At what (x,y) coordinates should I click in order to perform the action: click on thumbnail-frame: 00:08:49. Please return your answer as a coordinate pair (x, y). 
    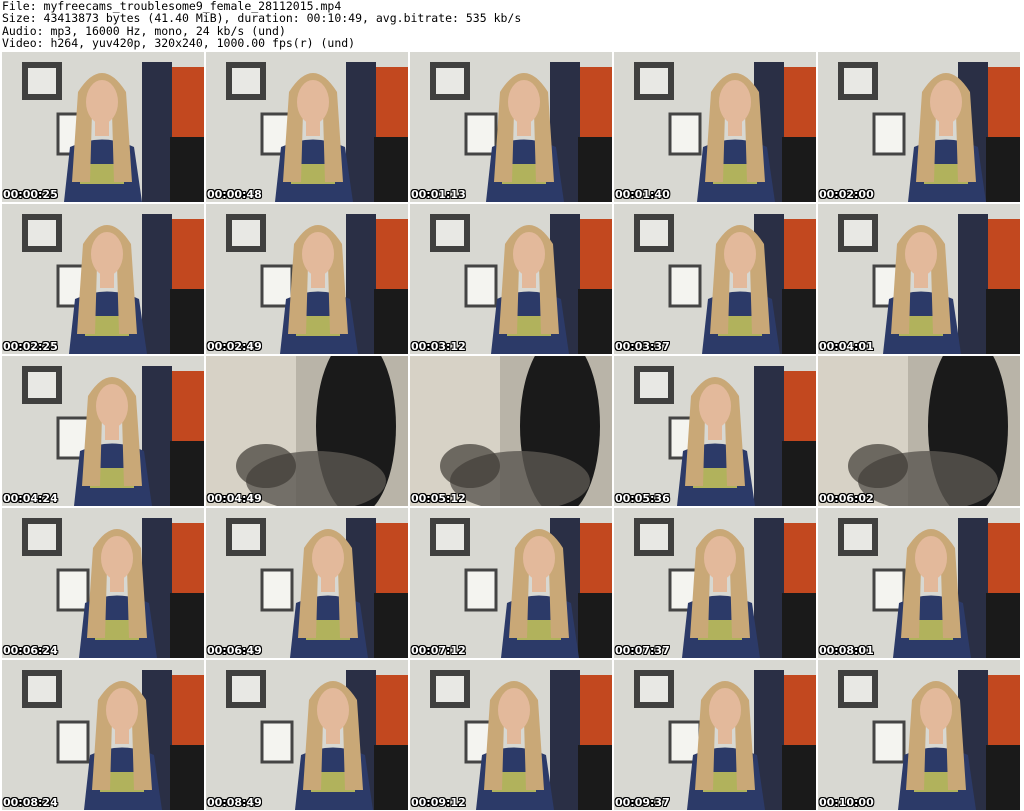
    Looking at the image, I should click on (307, 735).